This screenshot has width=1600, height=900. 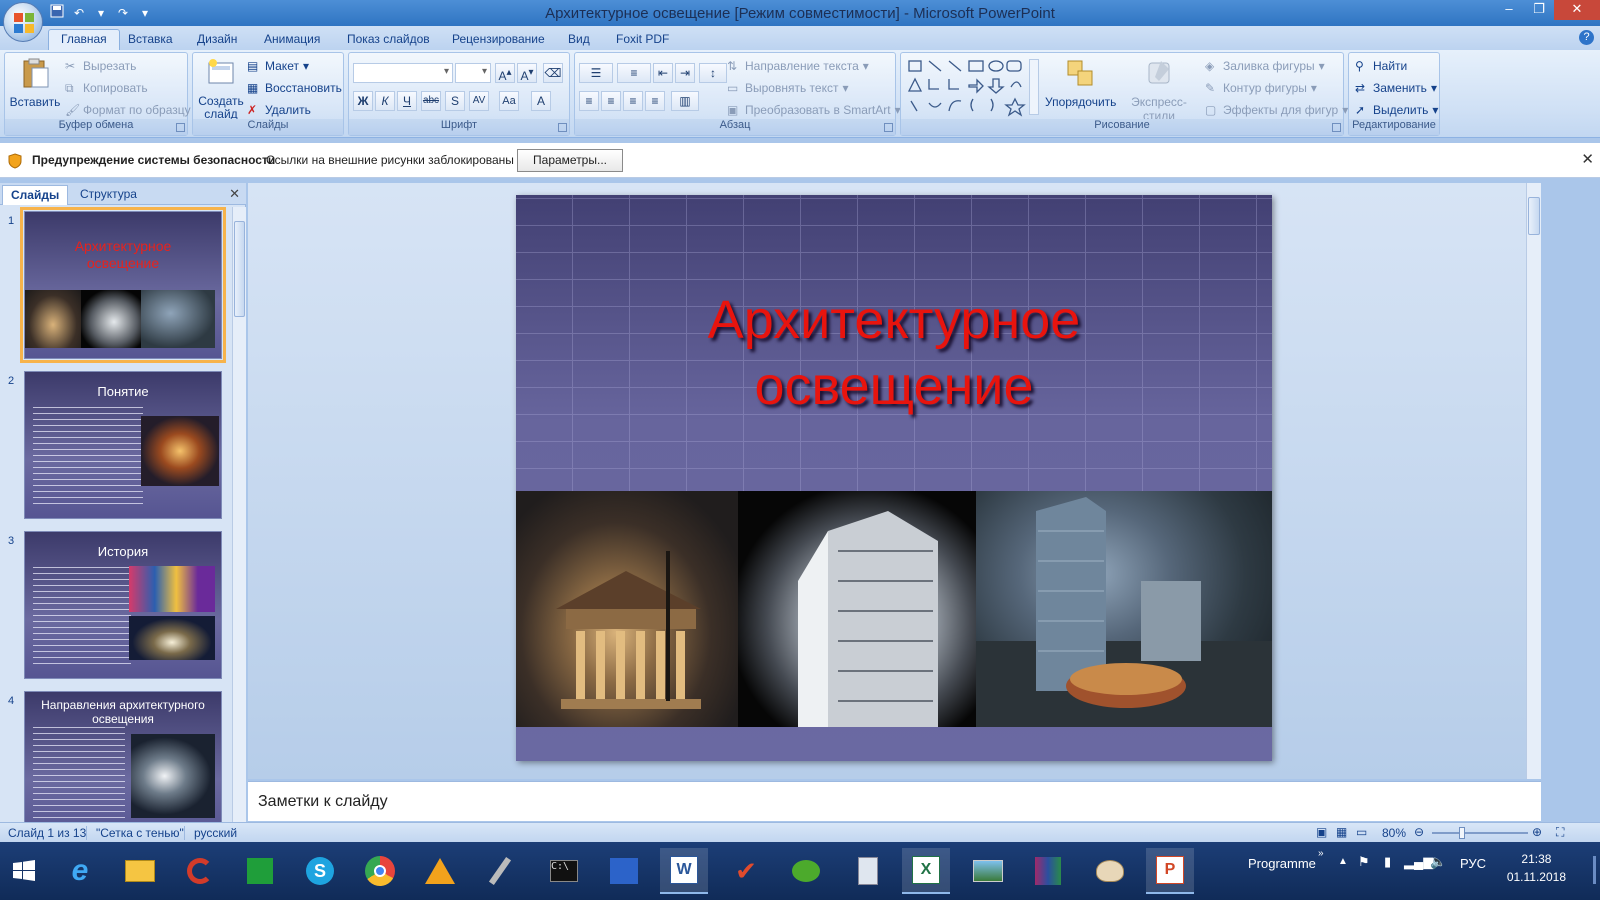 I want to click on microphone-icon, so click(x=500, y=871).